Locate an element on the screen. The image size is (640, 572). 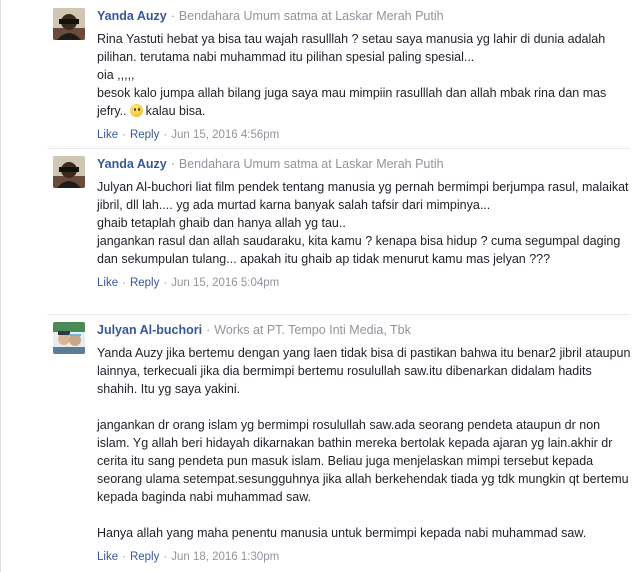
comment-actions: Like · Reply · Jun 18, 2016 1:30pm is located at coordinates (188, 557).